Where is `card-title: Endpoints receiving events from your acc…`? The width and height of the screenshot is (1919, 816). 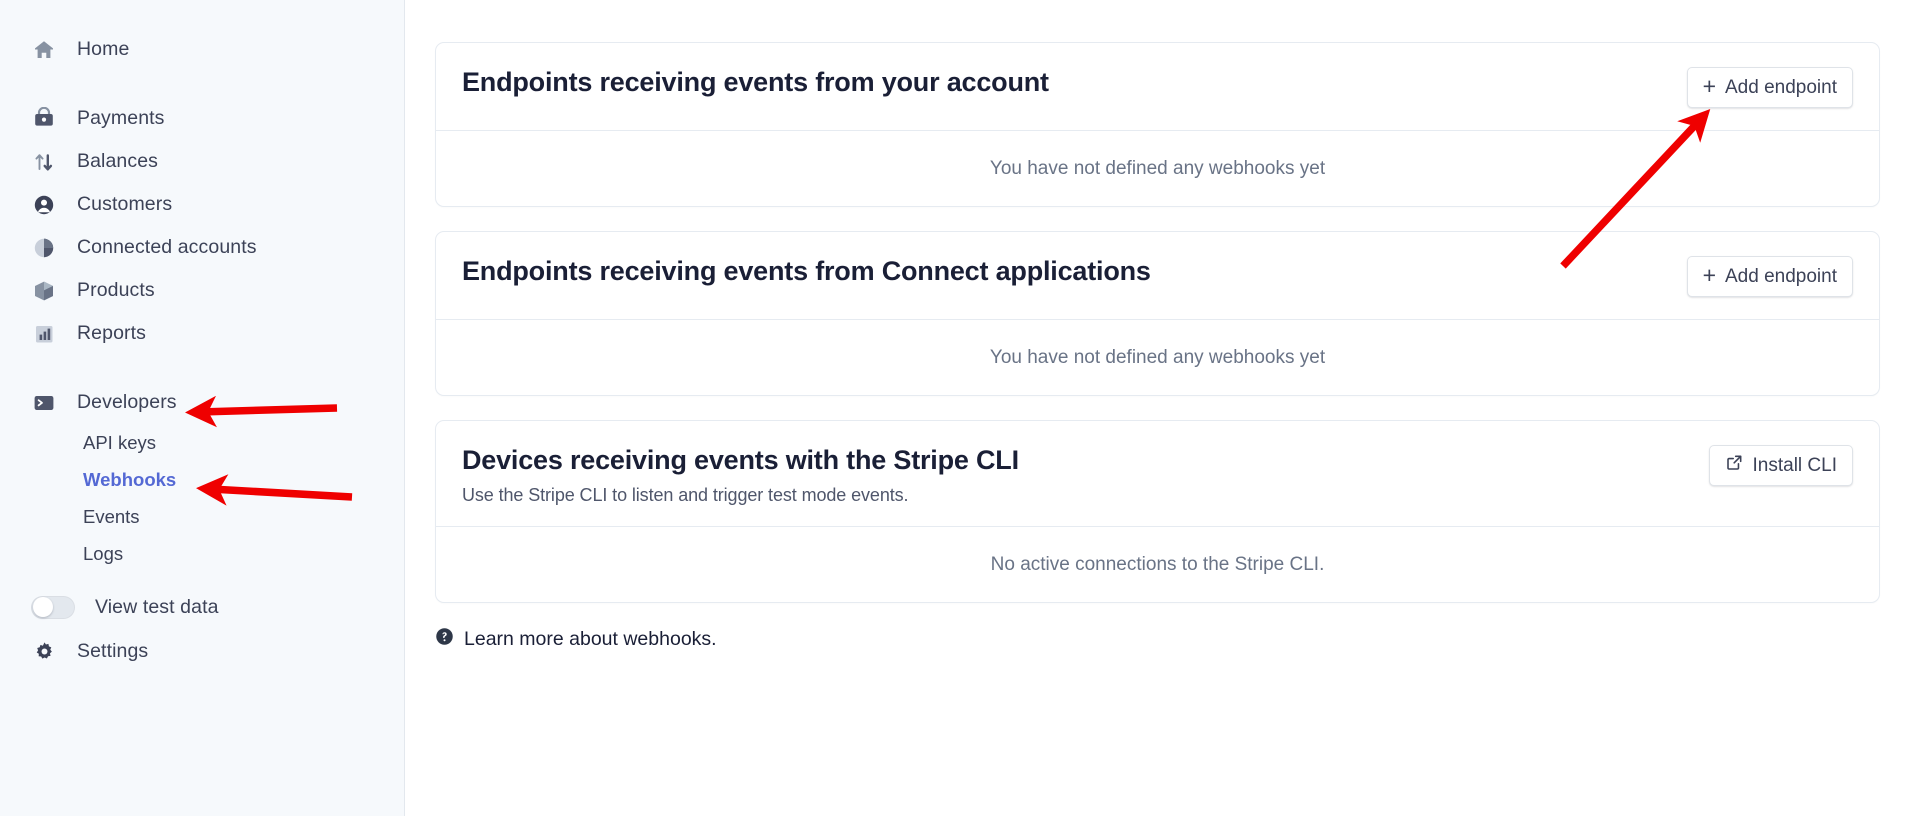 card-title: Endpoints receiving events from your acc… is located at coordinates (755, 82).